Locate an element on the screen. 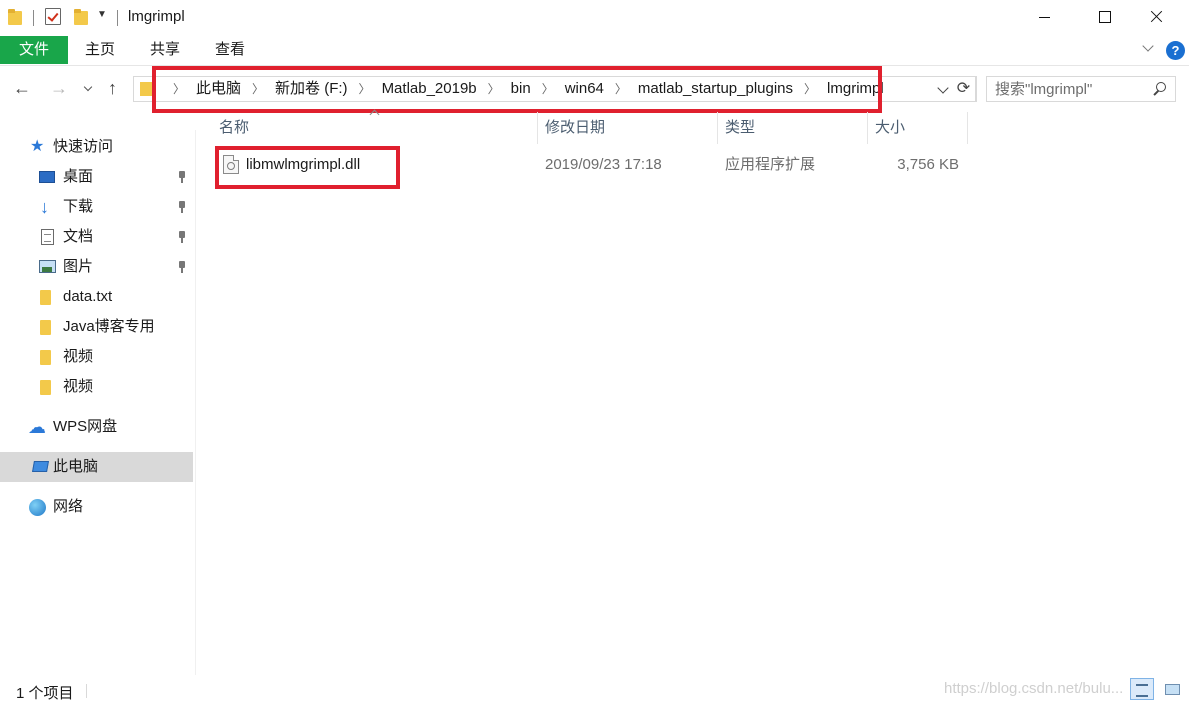  recent-locations-icon is located at coordinates (89, 88).